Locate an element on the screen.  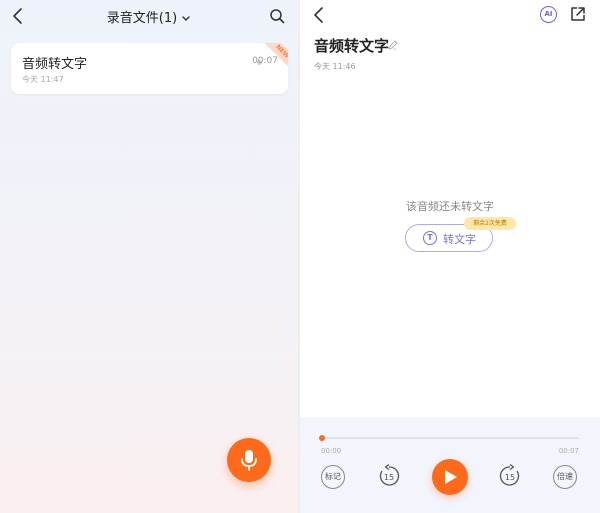
recording-date: 今天 11:46 is located at coordinates (335, 66).